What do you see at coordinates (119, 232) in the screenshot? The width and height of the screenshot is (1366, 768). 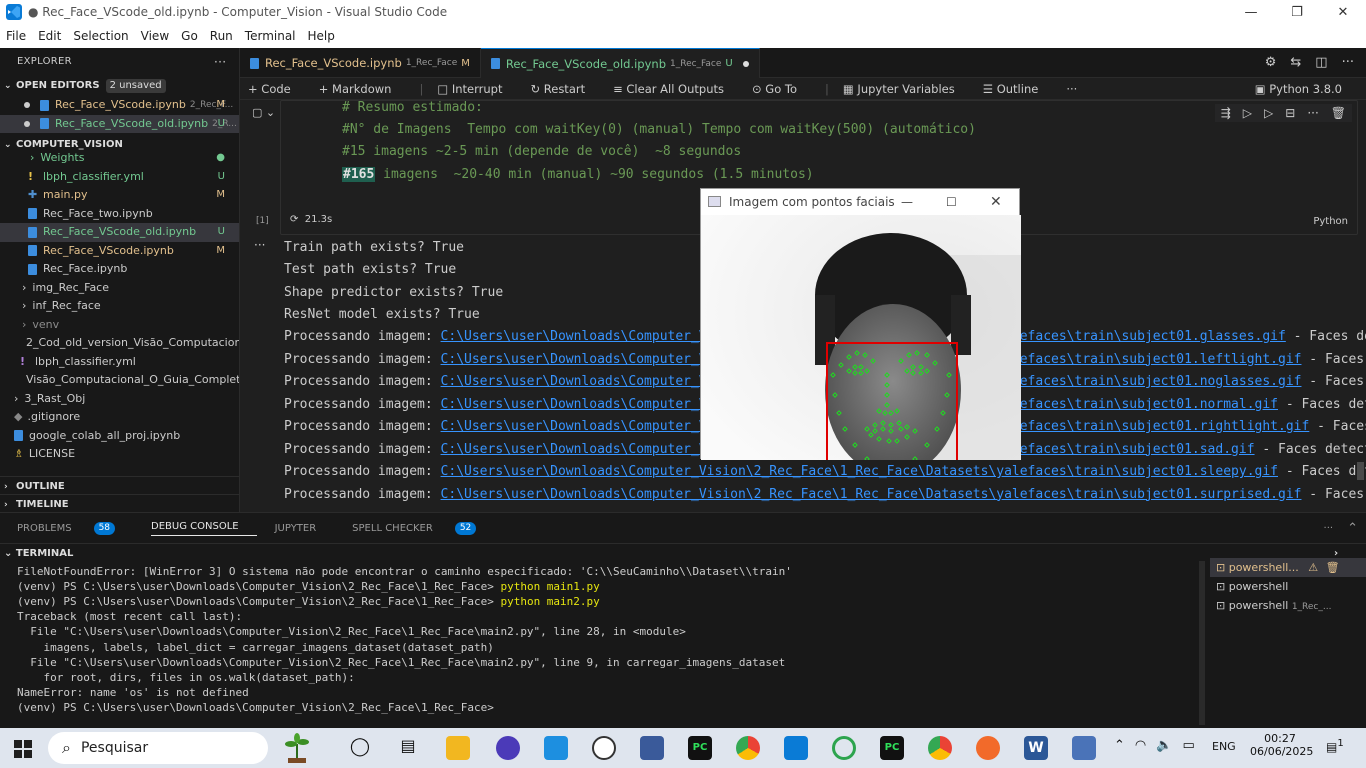 I see `tree-file: Rec_Face_VScode_old.ipynb U` at bounding box center [119, 232].